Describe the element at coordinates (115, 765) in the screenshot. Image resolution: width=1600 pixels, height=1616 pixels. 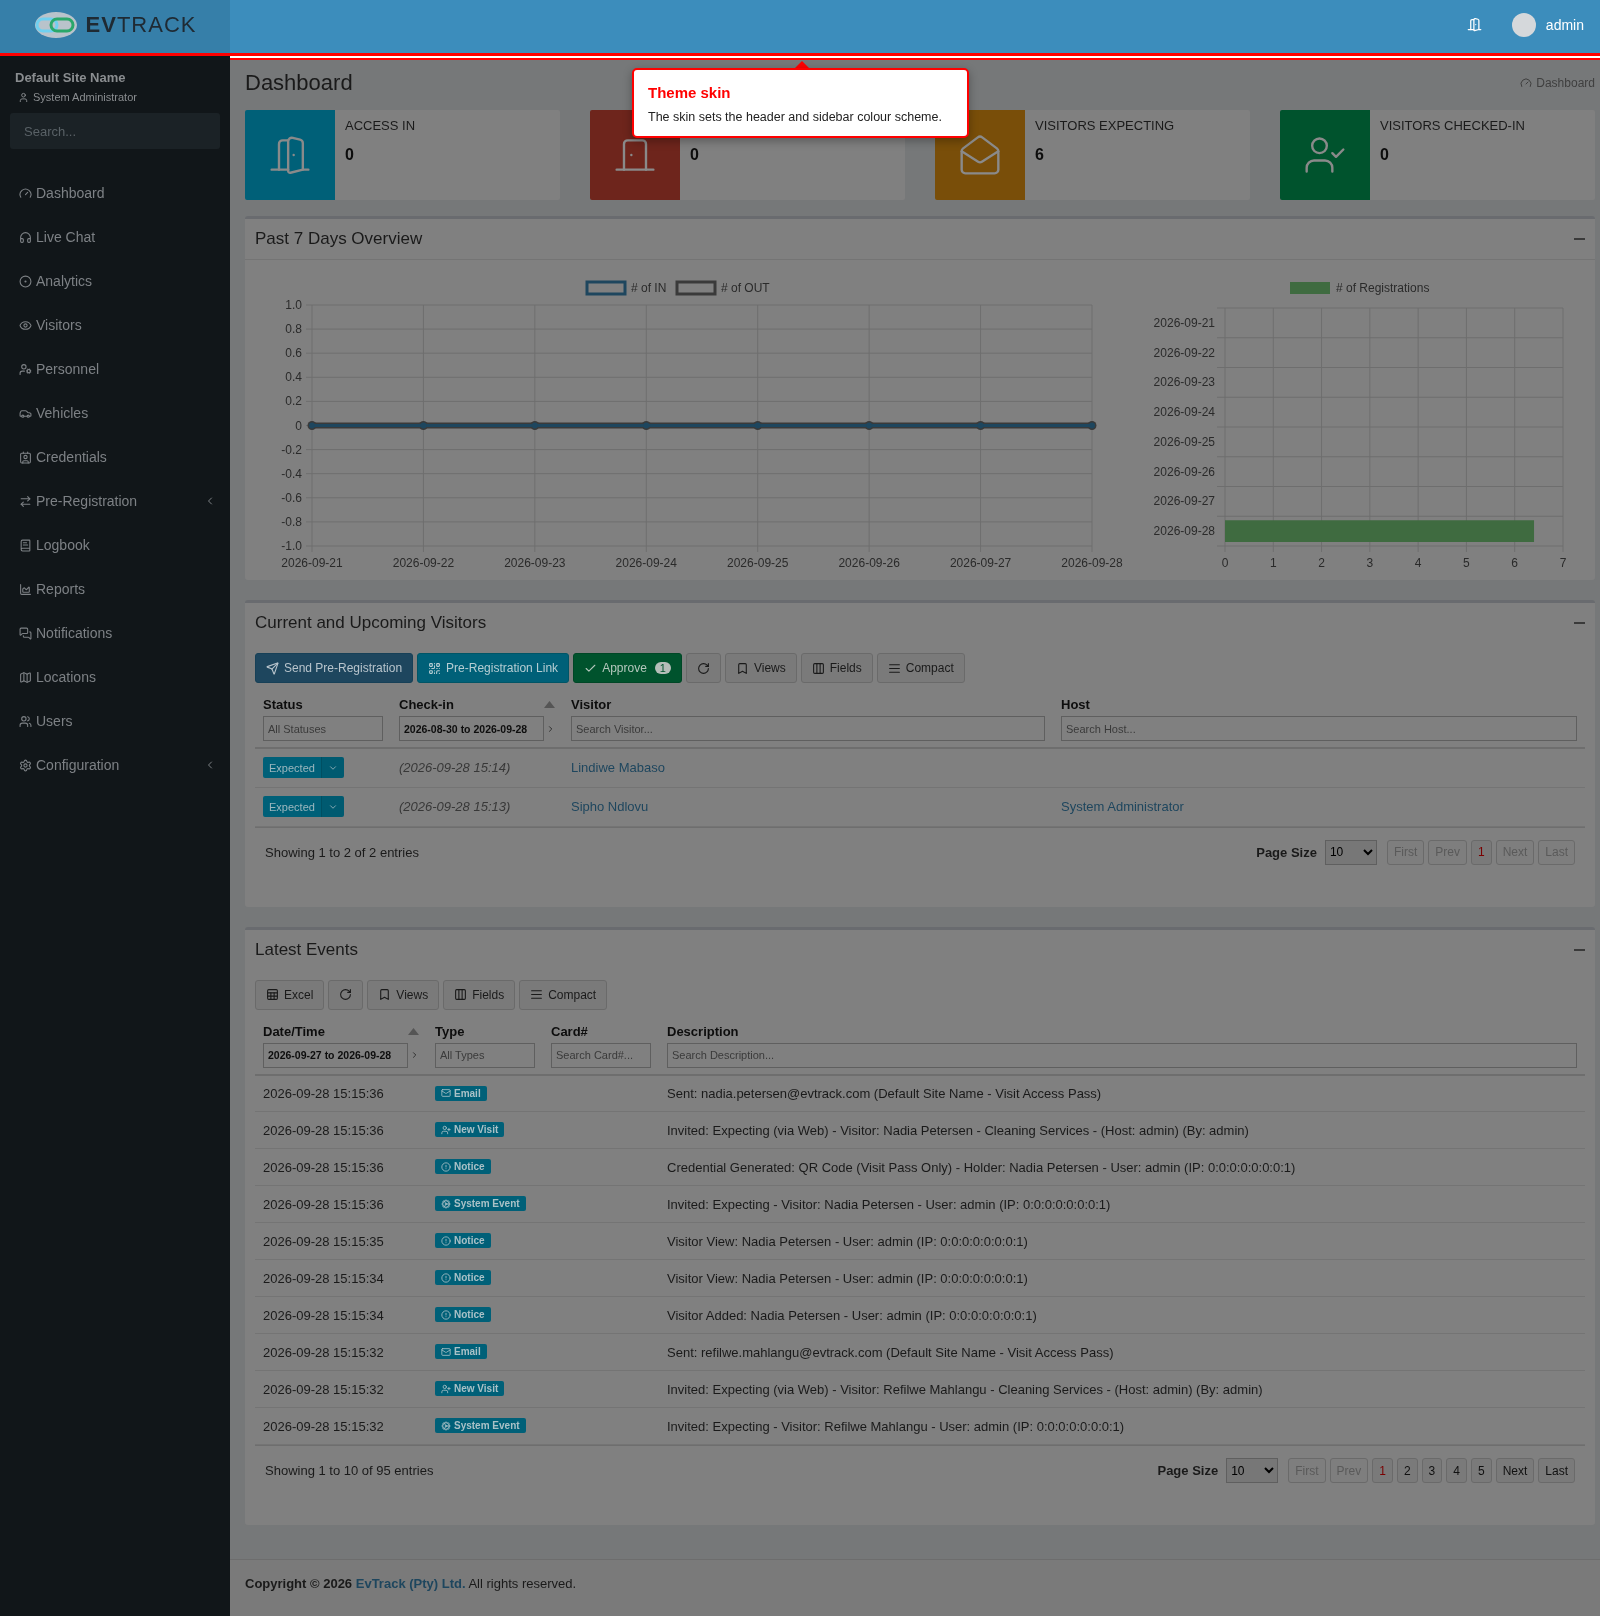
I see `sidebar-item: Configuration` at that location.